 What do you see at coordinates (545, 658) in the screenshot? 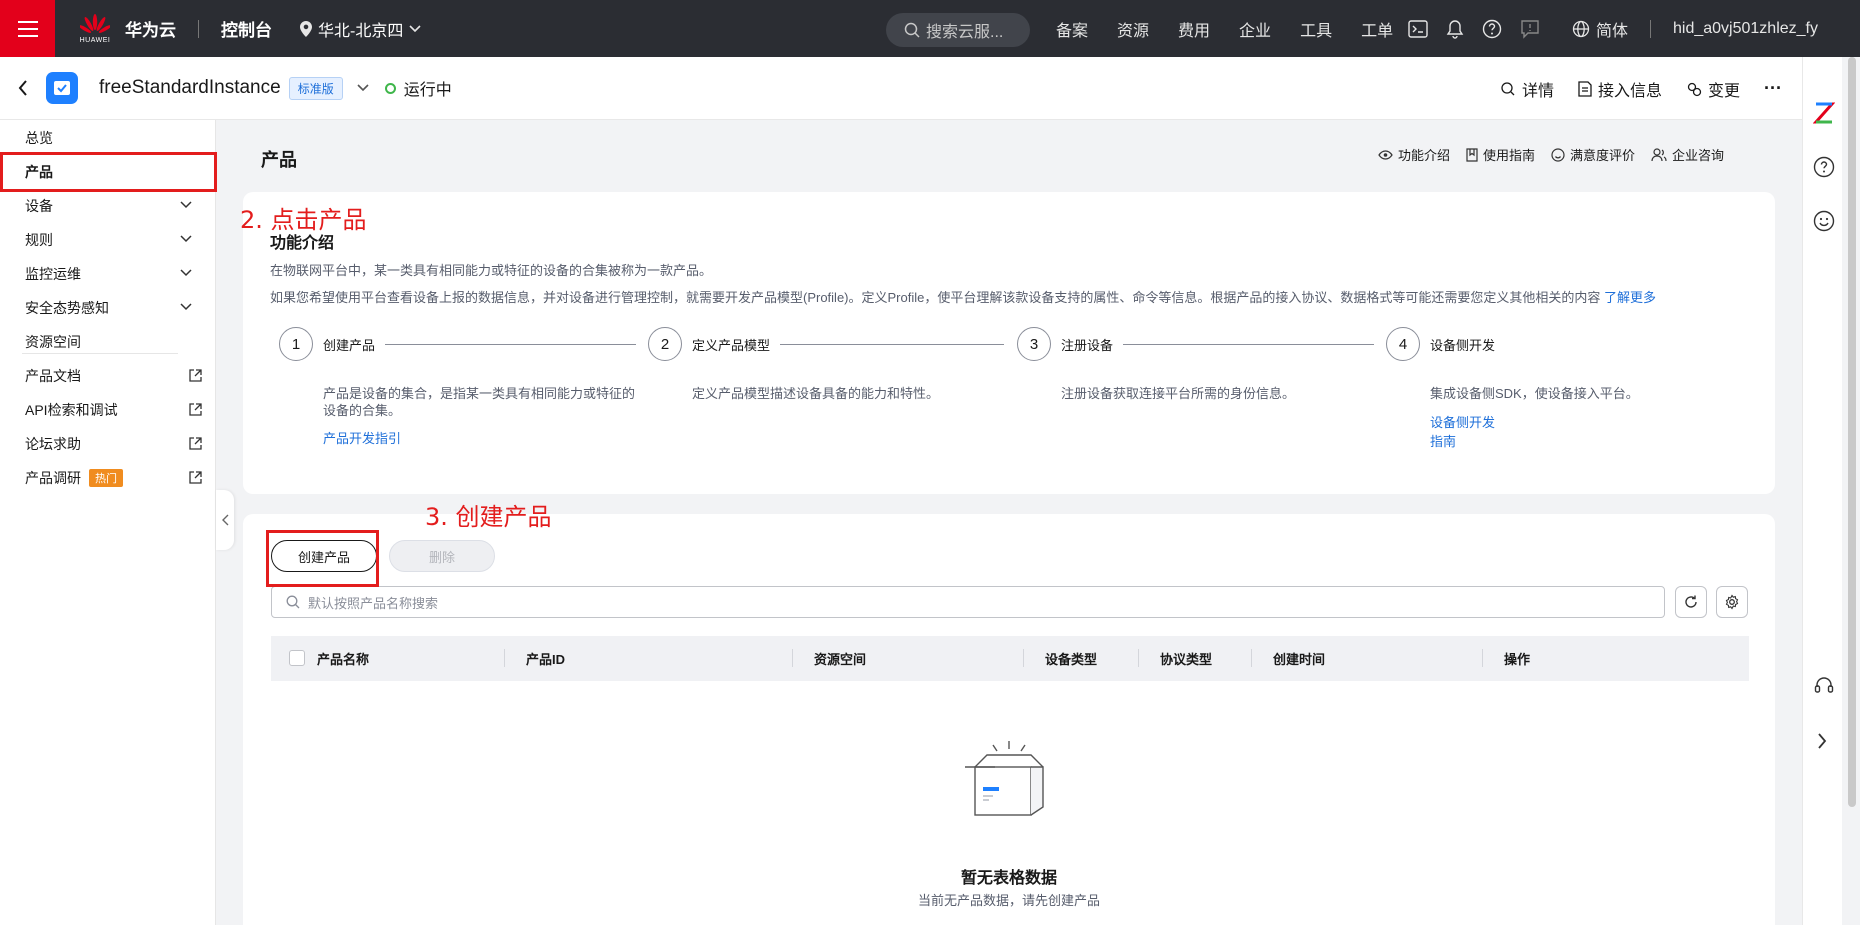
I see `column-product-id: 产品ID` at bounding box center [545, 658].